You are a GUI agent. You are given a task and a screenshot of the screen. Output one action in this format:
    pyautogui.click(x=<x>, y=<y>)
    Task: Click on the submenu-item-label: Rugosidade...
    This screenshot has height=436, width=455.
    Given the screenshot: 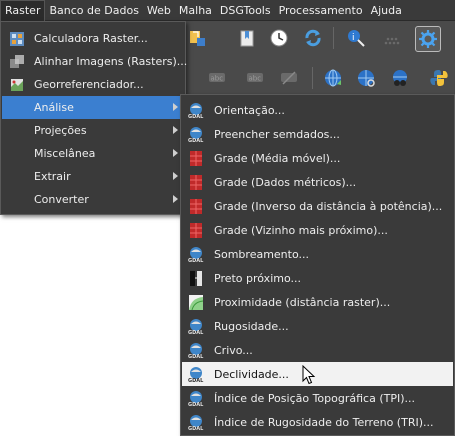 What is the action you would take?
    pyautogui.click(x=251, y=326)
    